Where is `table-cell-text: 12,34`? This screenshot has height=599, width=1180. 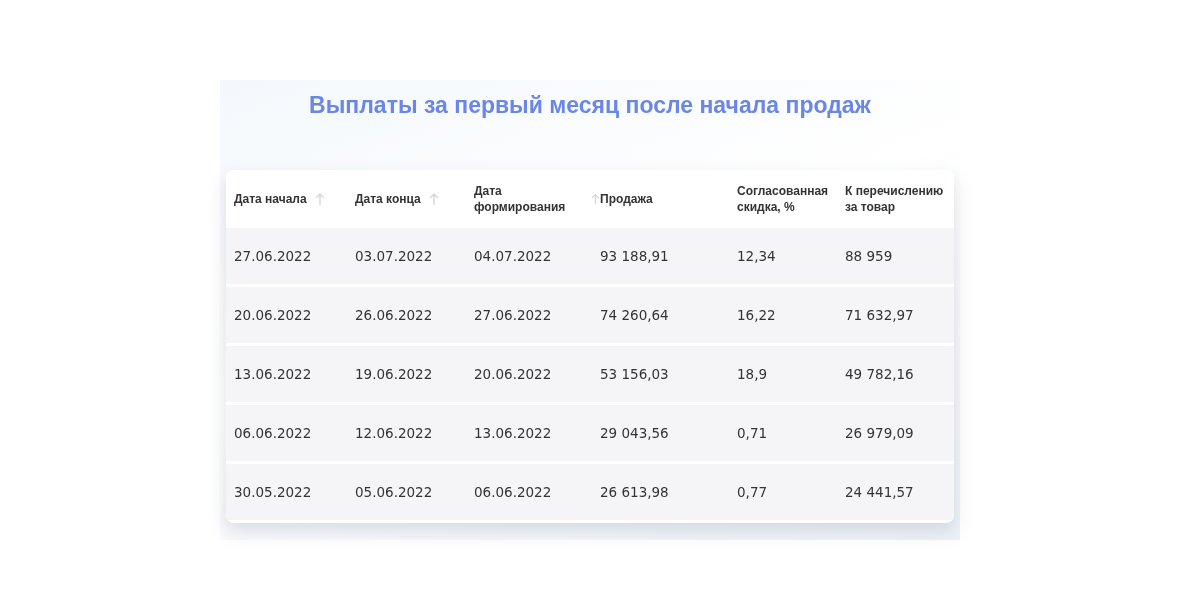
table-cell-text: 12,34 is located at coordinates (757, 256).